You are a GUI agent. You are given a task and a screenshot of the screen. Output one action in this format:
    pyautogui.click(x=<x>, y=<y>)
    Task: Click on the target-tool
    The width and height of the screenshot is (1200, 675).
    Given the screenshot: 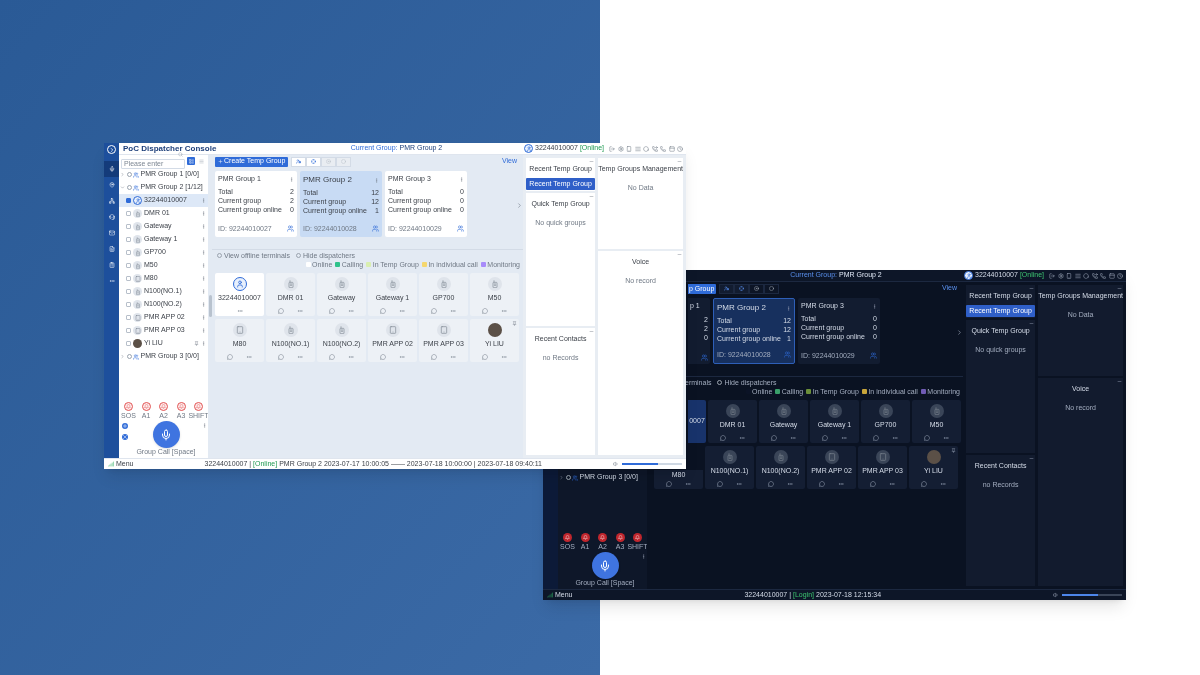 What is the action you would take?
    pyautogui.click(x=742, y=288)
    